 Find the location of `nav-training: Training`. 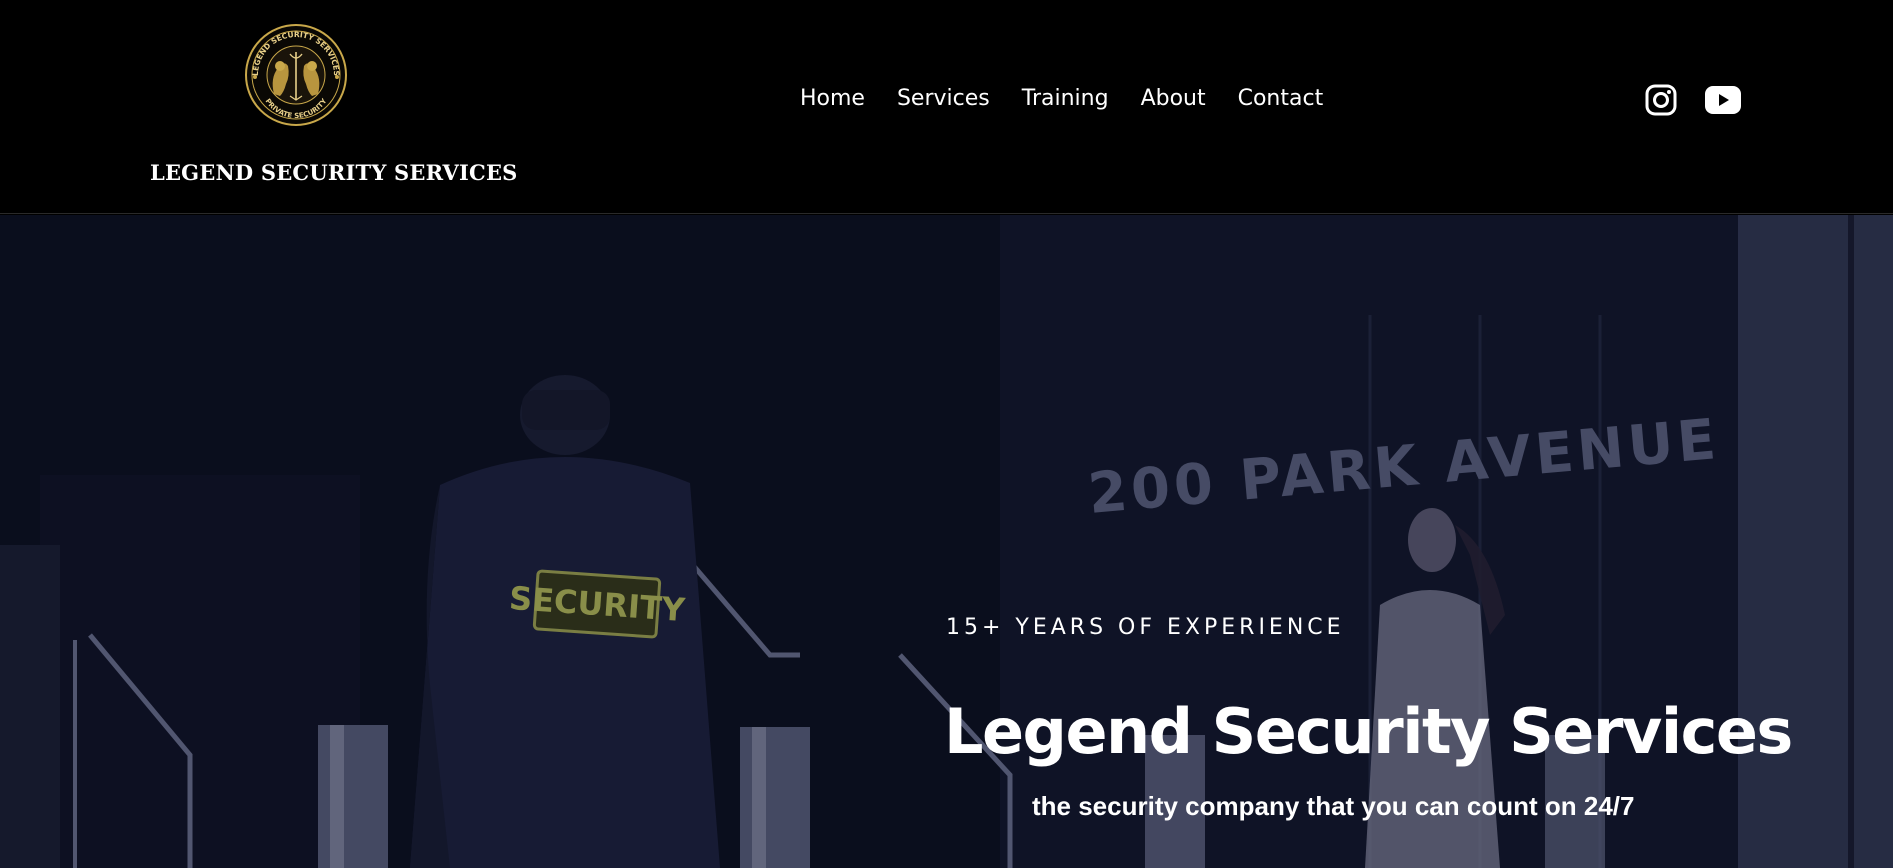

nav-training: Training is located at coordinates (1065, 98).